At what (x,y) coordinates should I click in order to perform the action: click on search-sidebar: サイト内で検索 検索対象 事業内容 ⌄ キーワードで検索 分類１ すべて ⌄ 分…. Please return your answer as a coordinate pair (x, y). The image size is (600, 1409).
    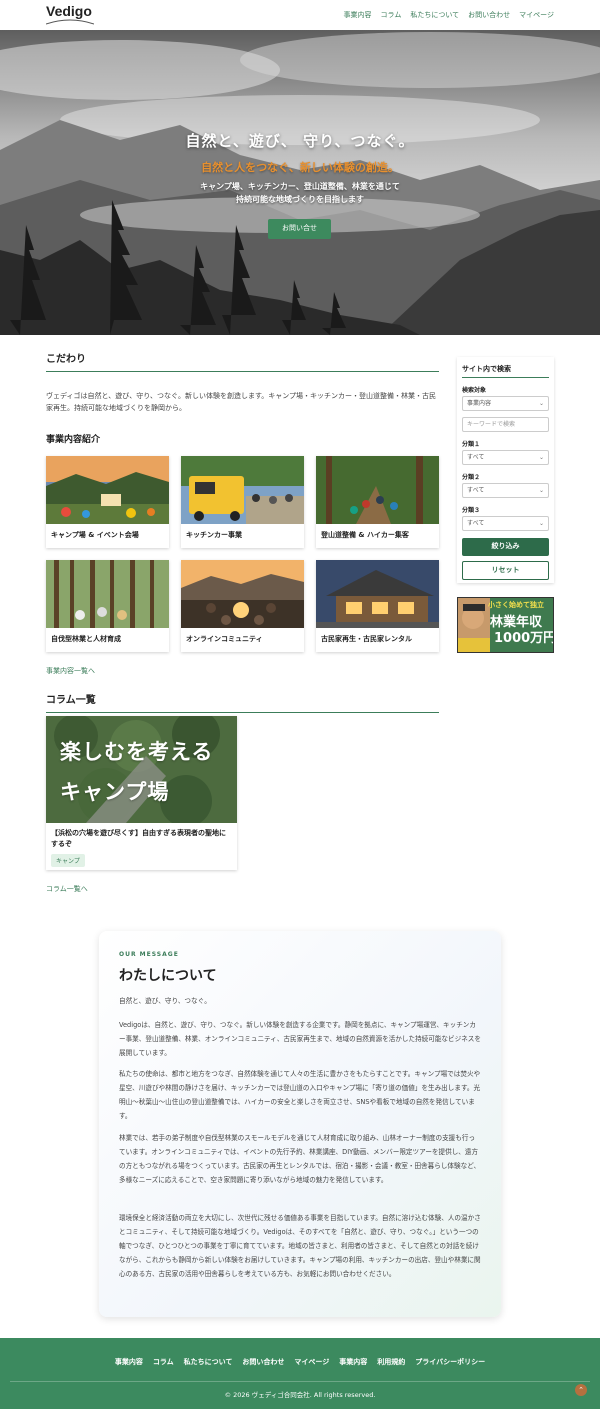
    Looking at the image, I should click on (505, 470).